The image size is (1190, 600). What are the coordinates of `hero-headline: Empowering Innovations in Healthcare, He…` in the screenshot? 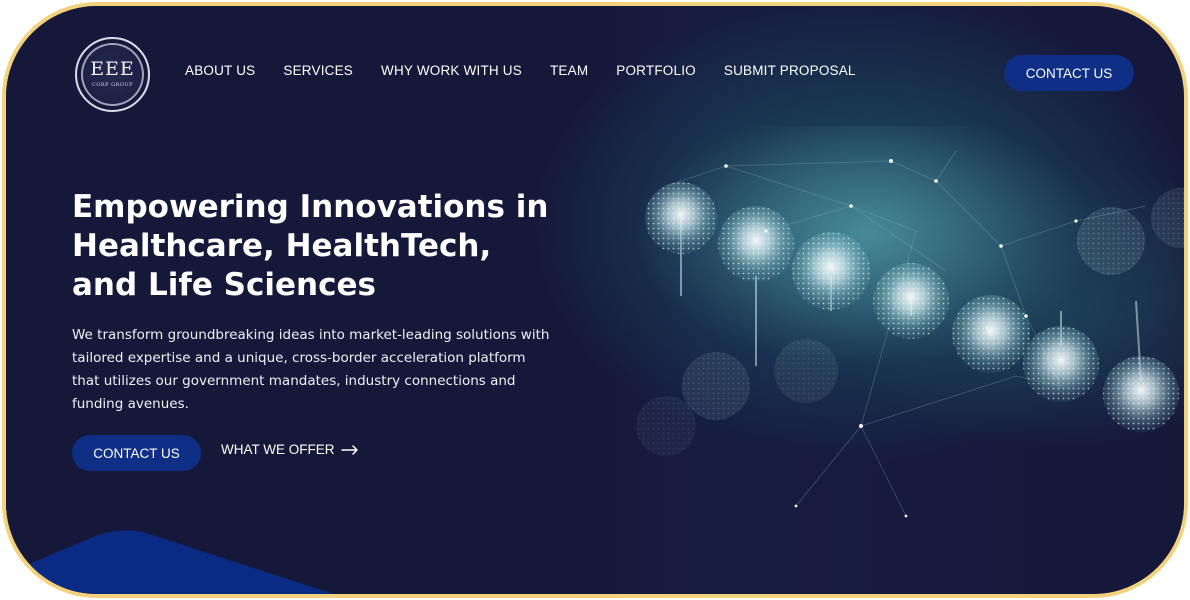 It's located at (322, 246).